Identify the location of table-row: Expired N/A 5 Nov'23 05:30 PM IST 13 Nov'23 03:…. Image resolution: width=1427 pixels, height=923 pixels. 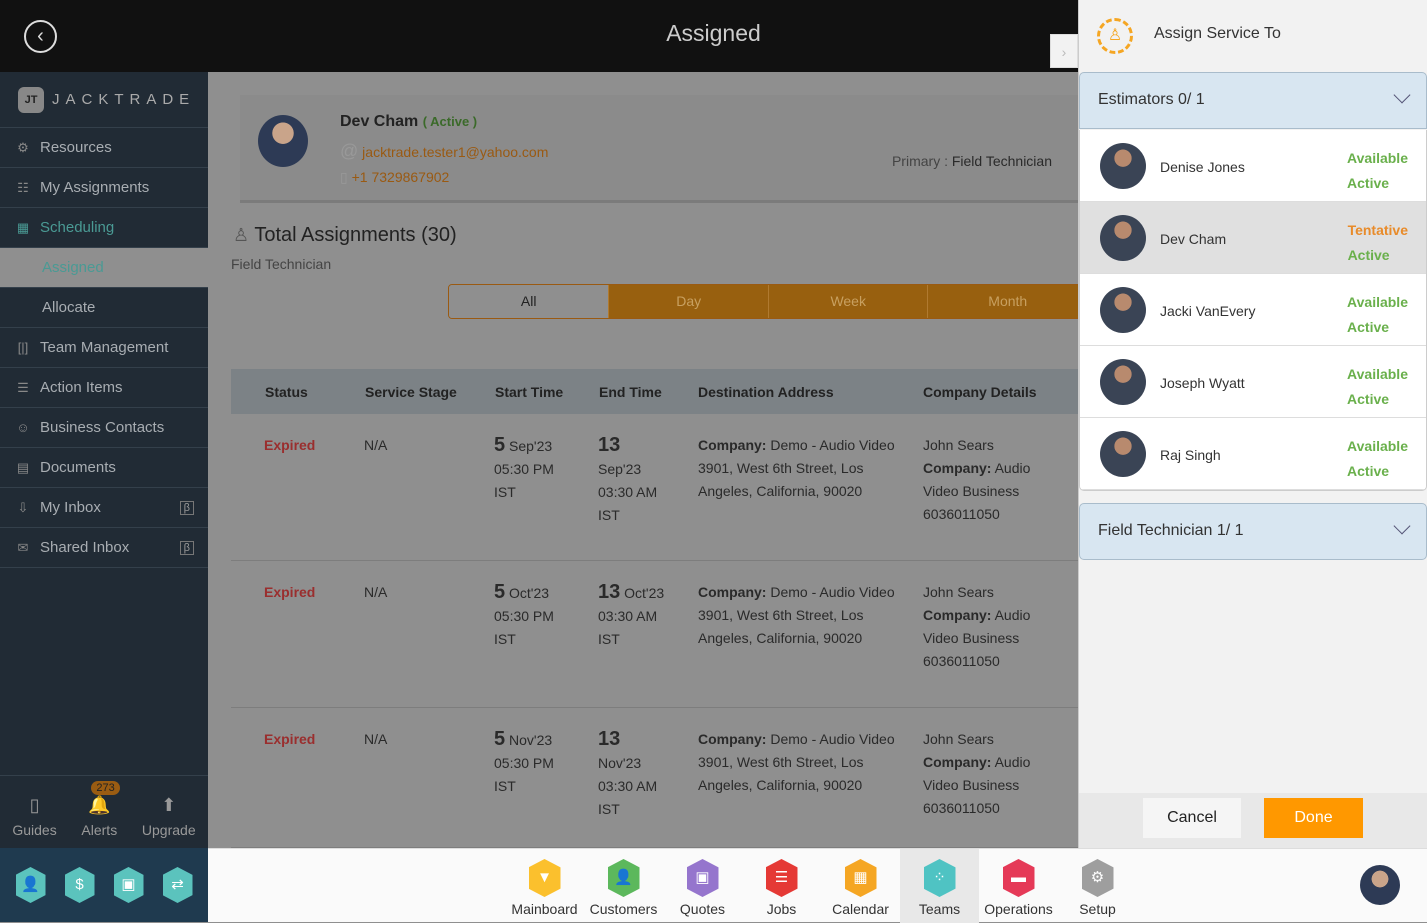
(654, 778).